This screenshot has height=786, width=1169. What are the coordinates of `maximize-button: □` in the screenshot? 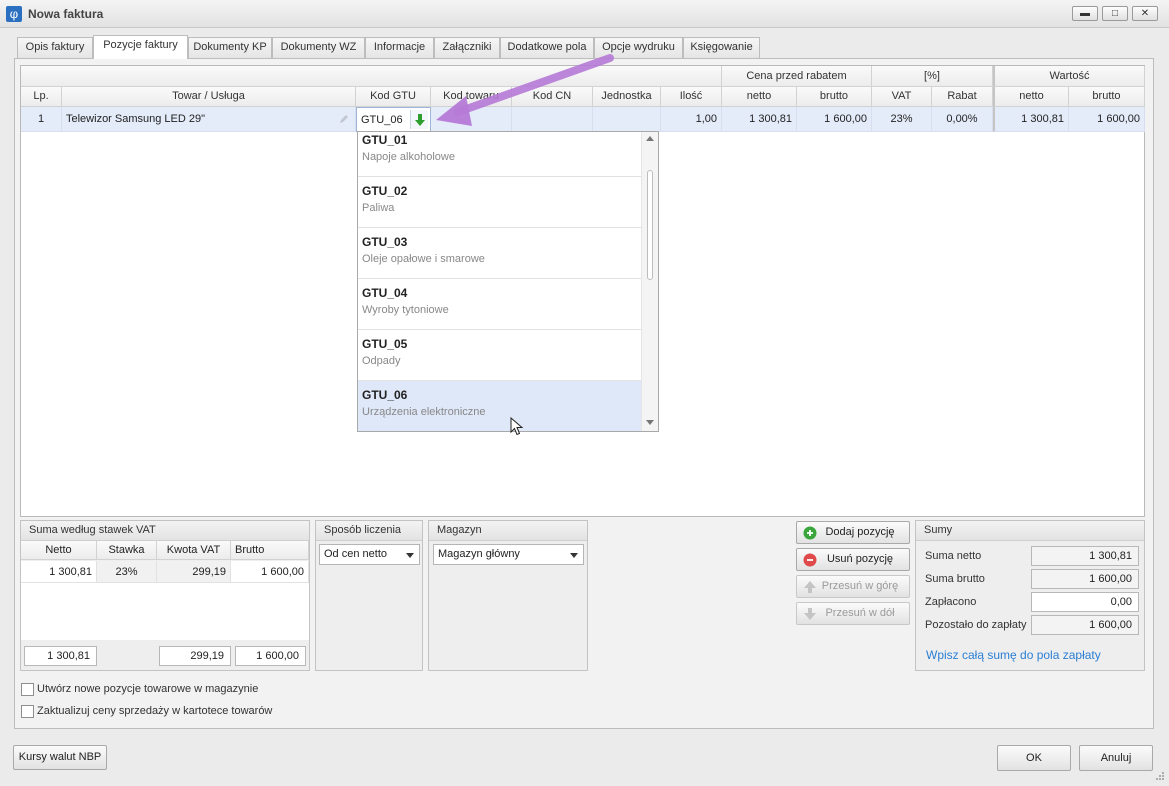 It's located at (1115, 13).